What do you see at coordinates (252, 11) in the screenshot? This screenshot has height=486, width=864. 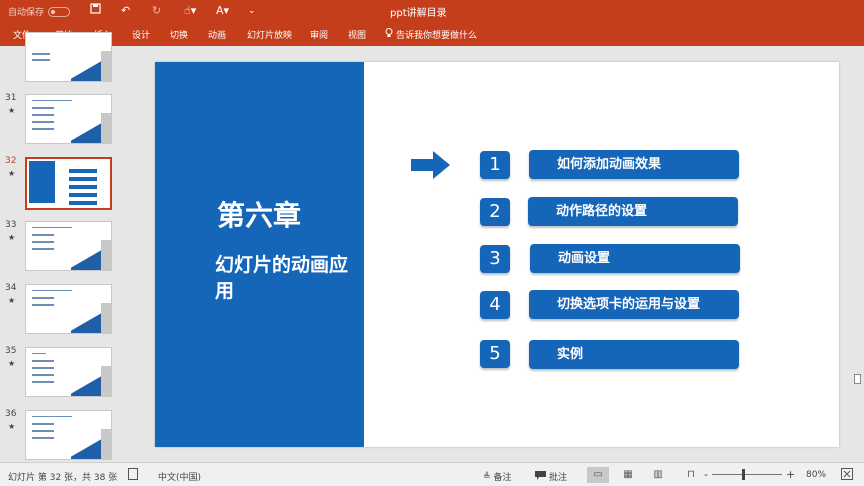 I see `customize-qat-icon: ⌄` at bounding box center [252, 11].